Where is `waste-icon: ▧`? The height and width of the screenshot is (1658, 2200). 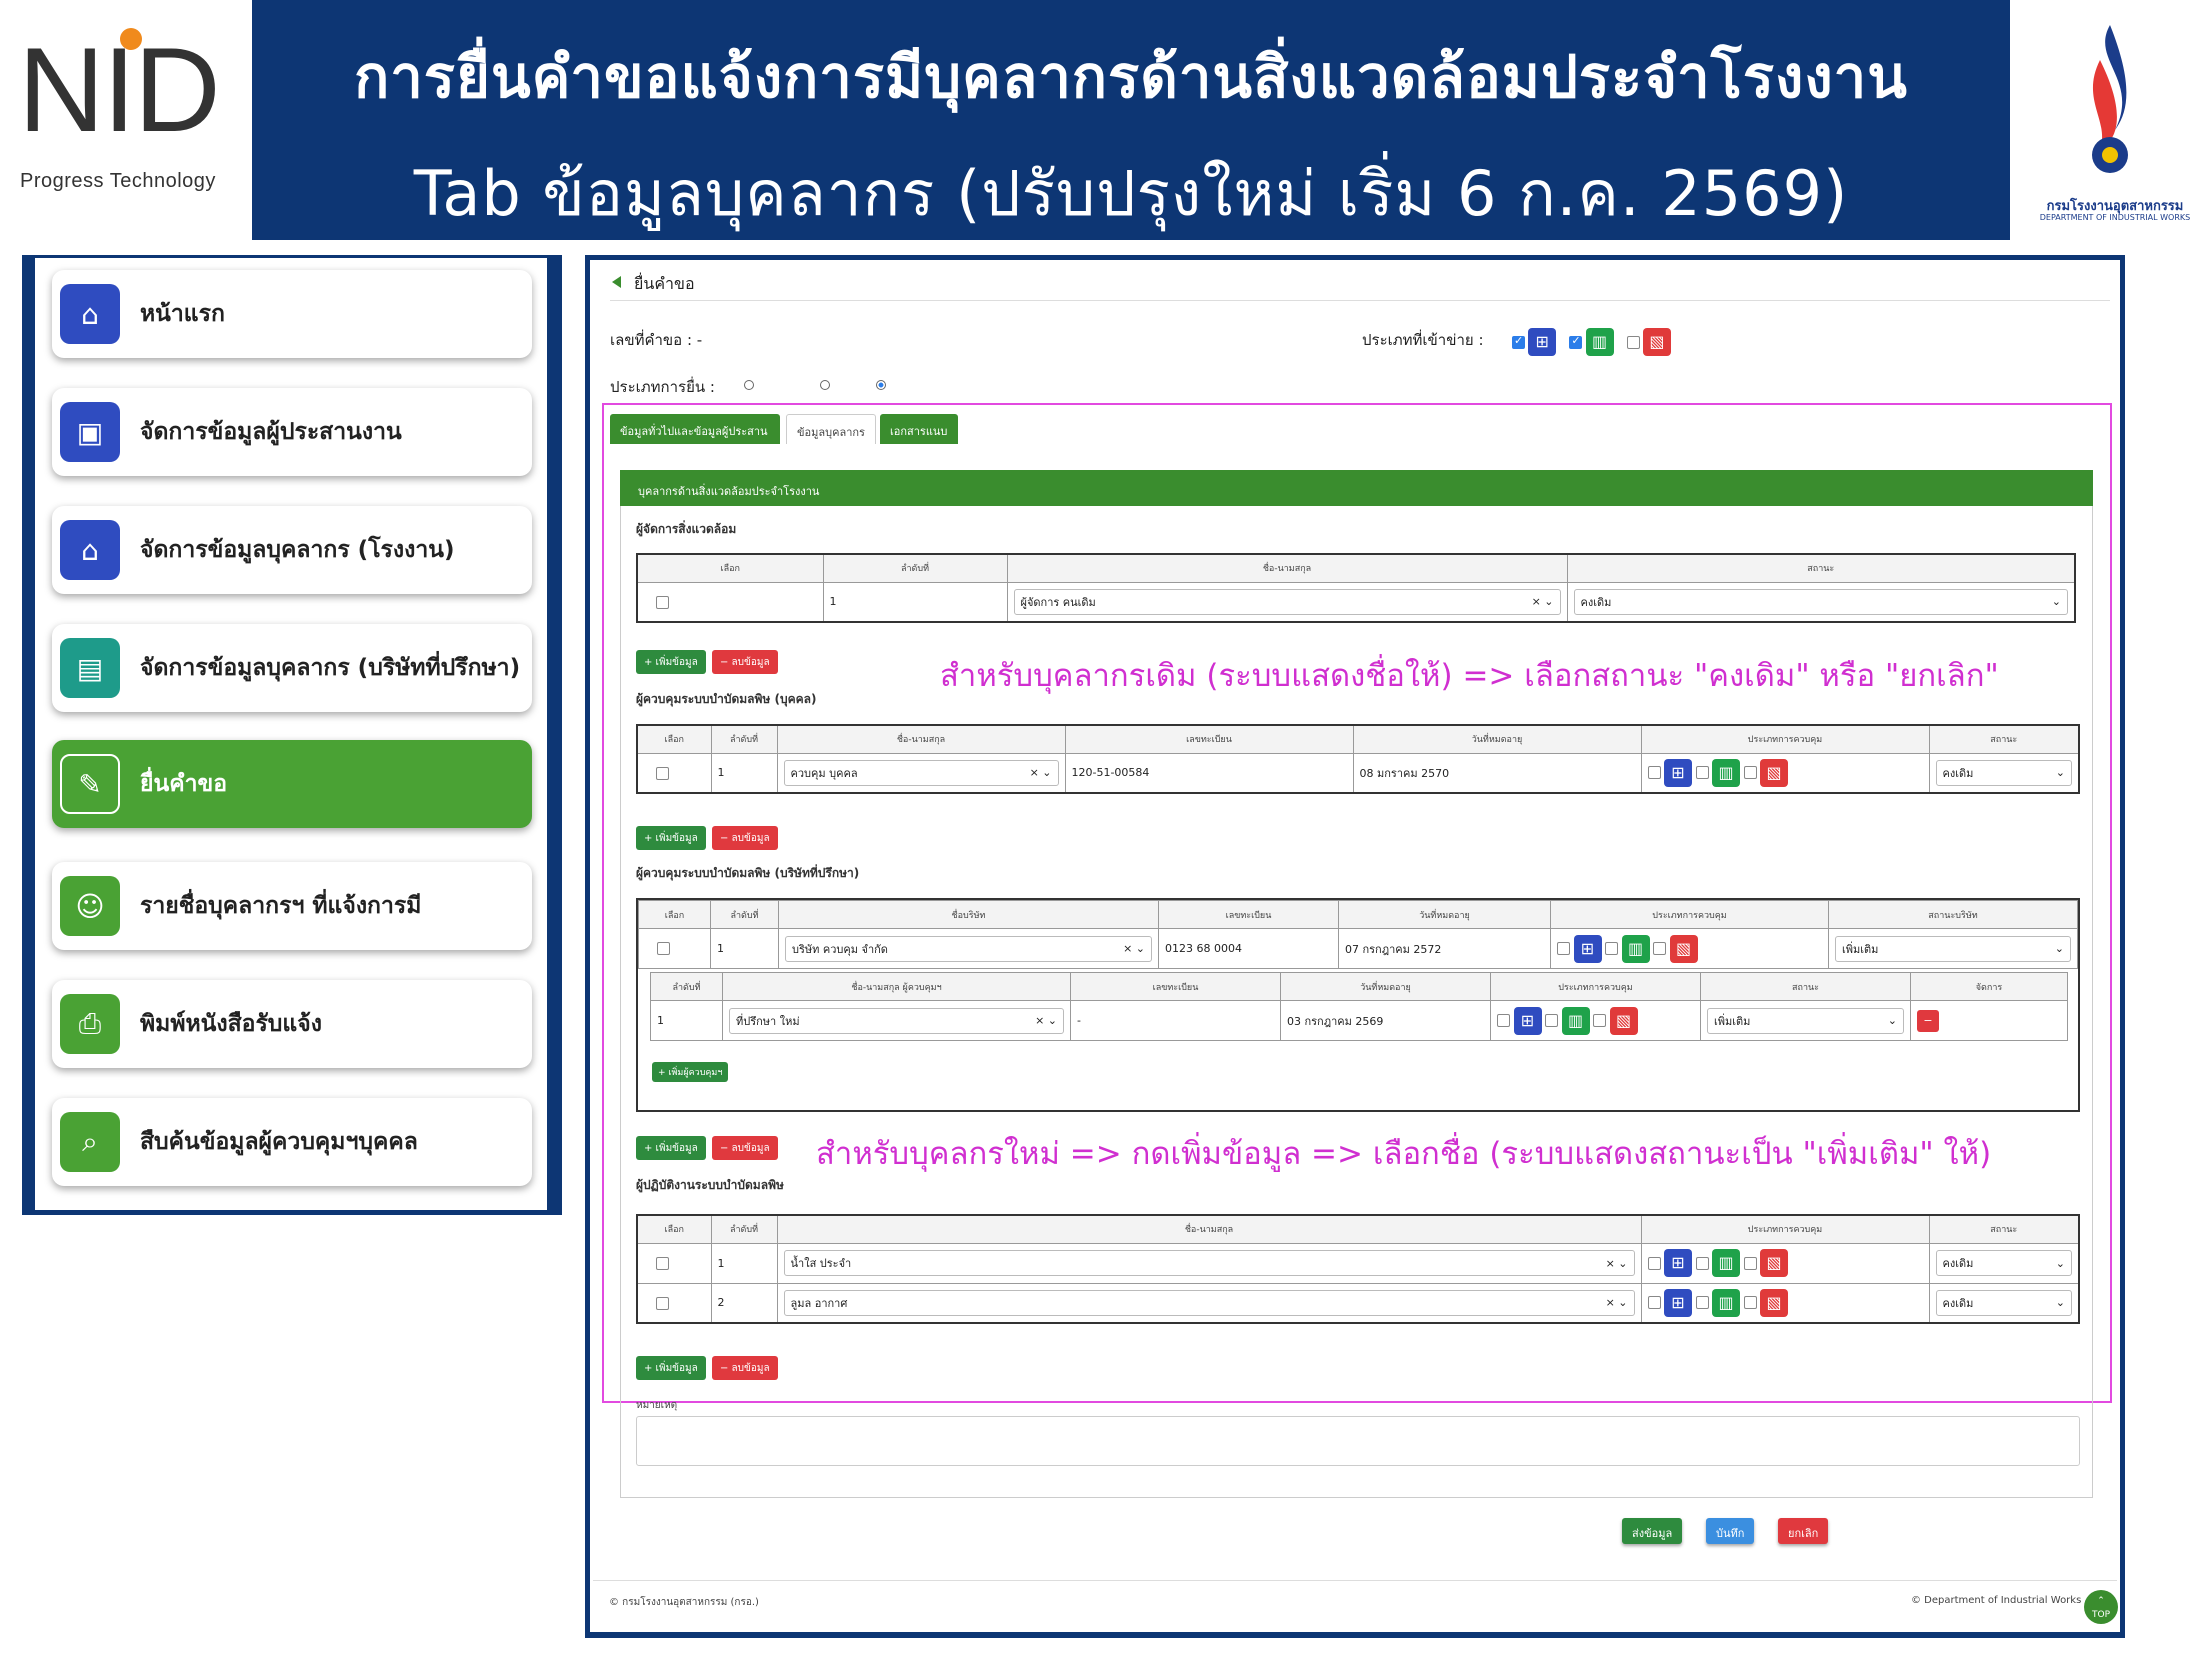
waste-icon: ▧ is located at coordinates (1774, 772).